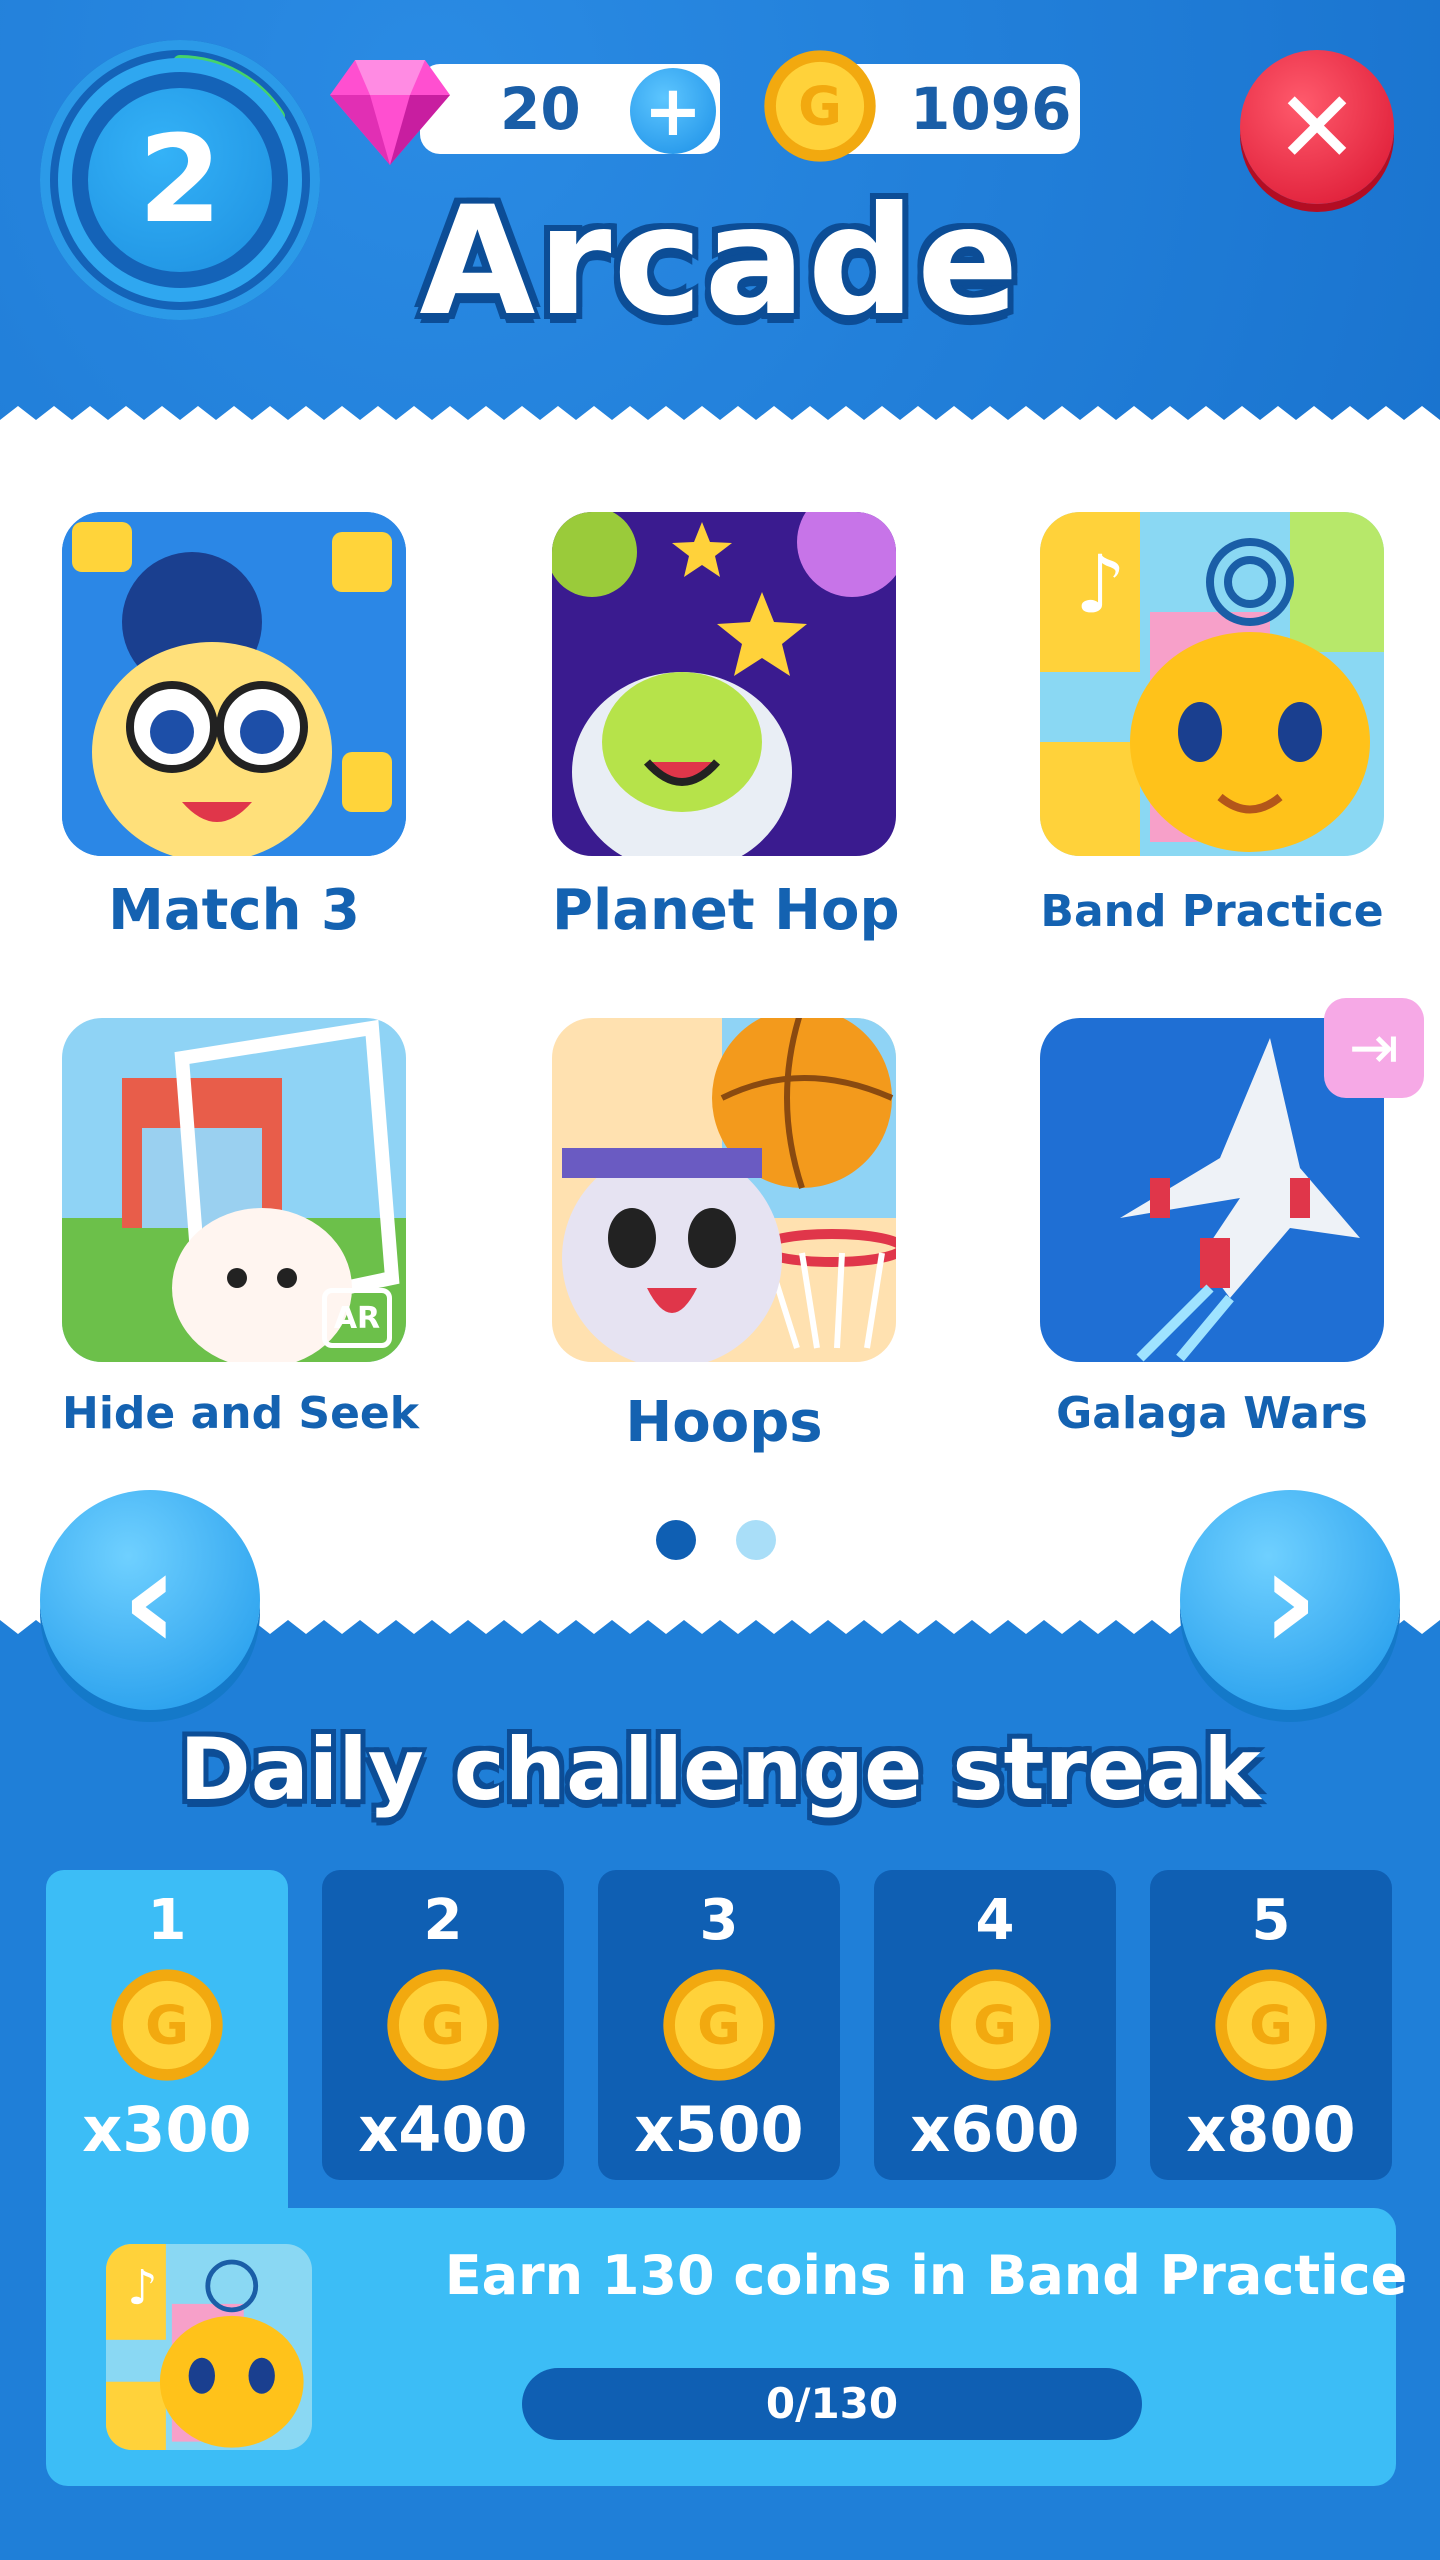  I want to click on game-tile-hide-and-seek: AR Hide and Seek, so click(241, 1228).